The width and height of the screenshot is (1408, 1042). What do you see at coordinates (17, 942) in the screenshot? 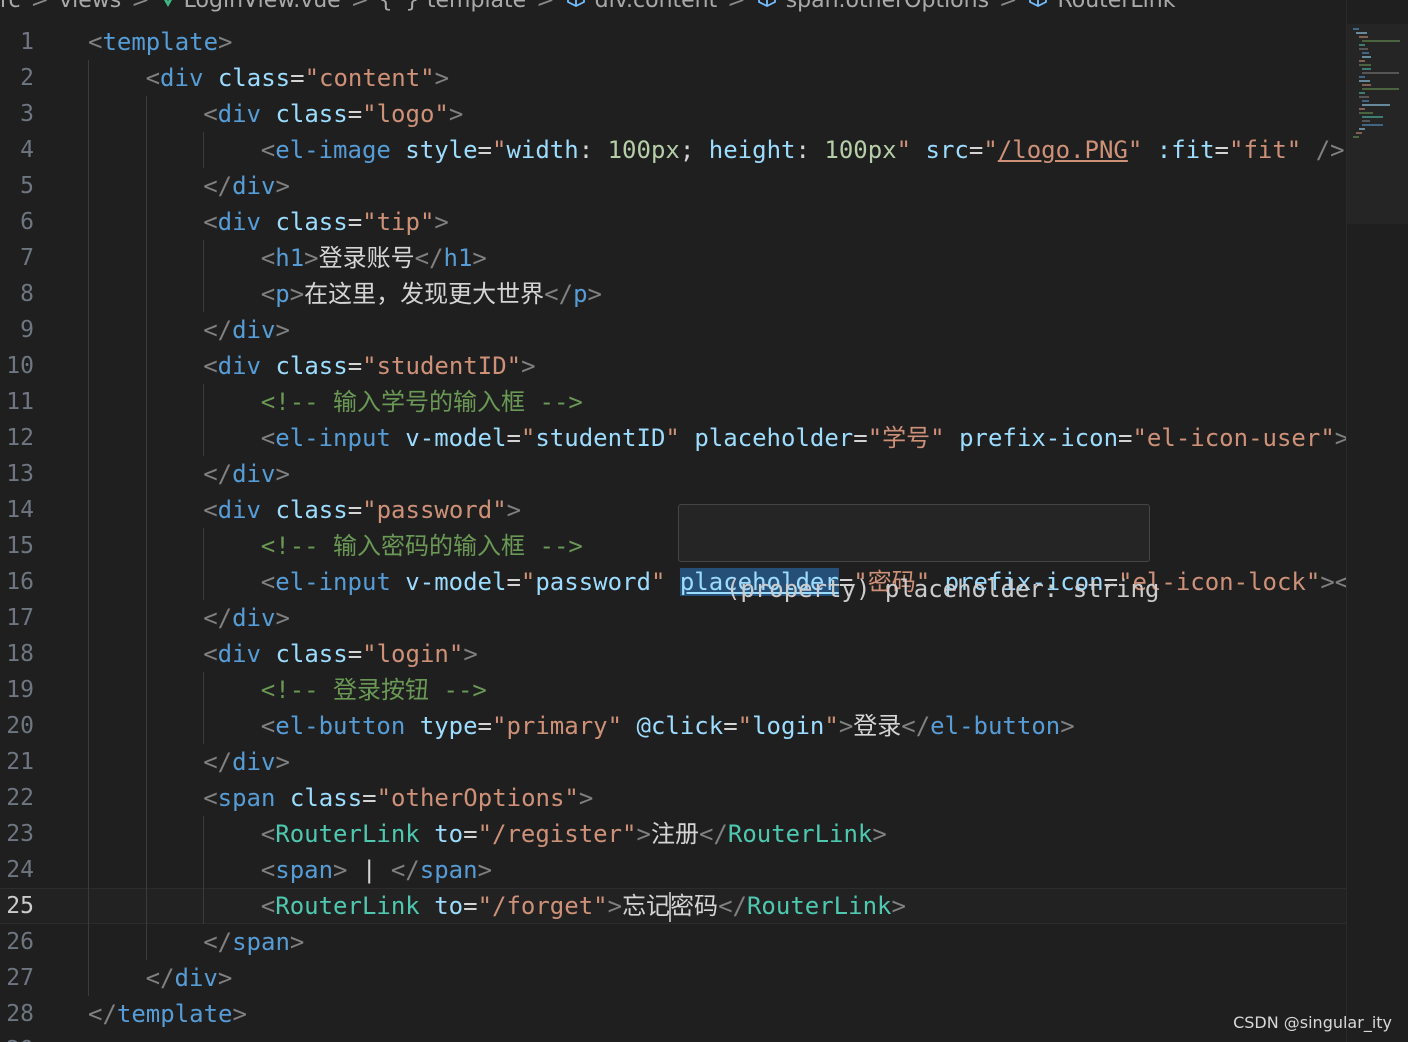
I see `line-number: 26` at bounding box center [17, 942].